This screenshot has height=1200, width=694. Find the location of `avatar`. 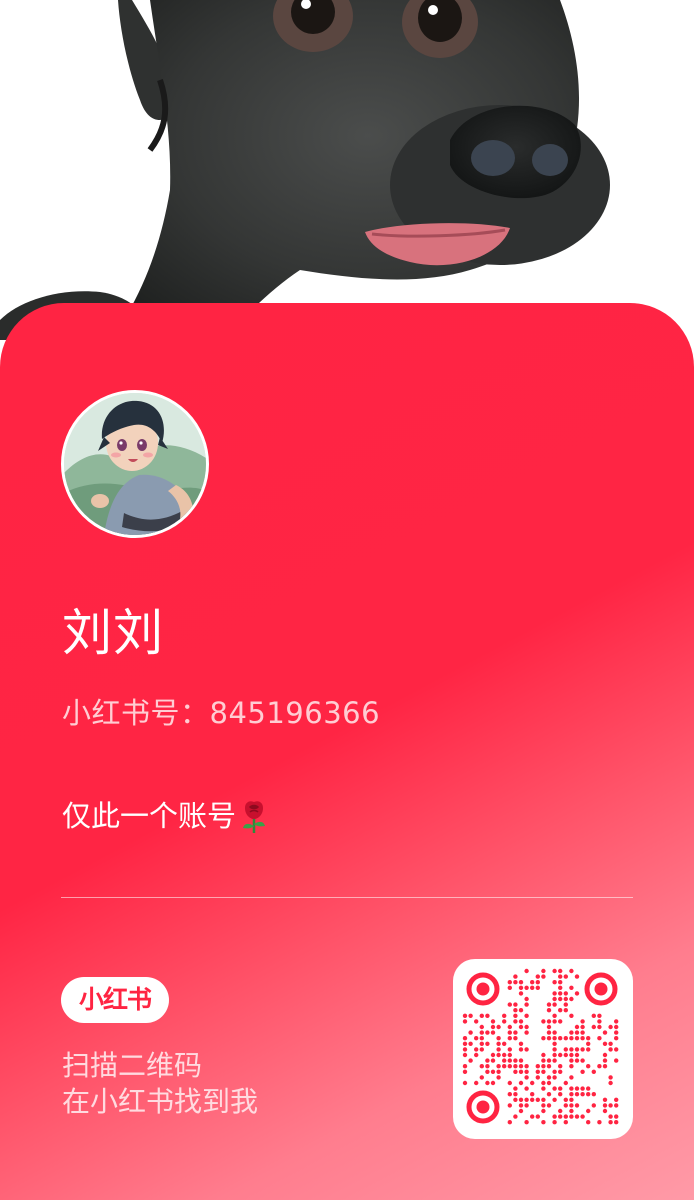

avatar is located at coordinates (135, 464).